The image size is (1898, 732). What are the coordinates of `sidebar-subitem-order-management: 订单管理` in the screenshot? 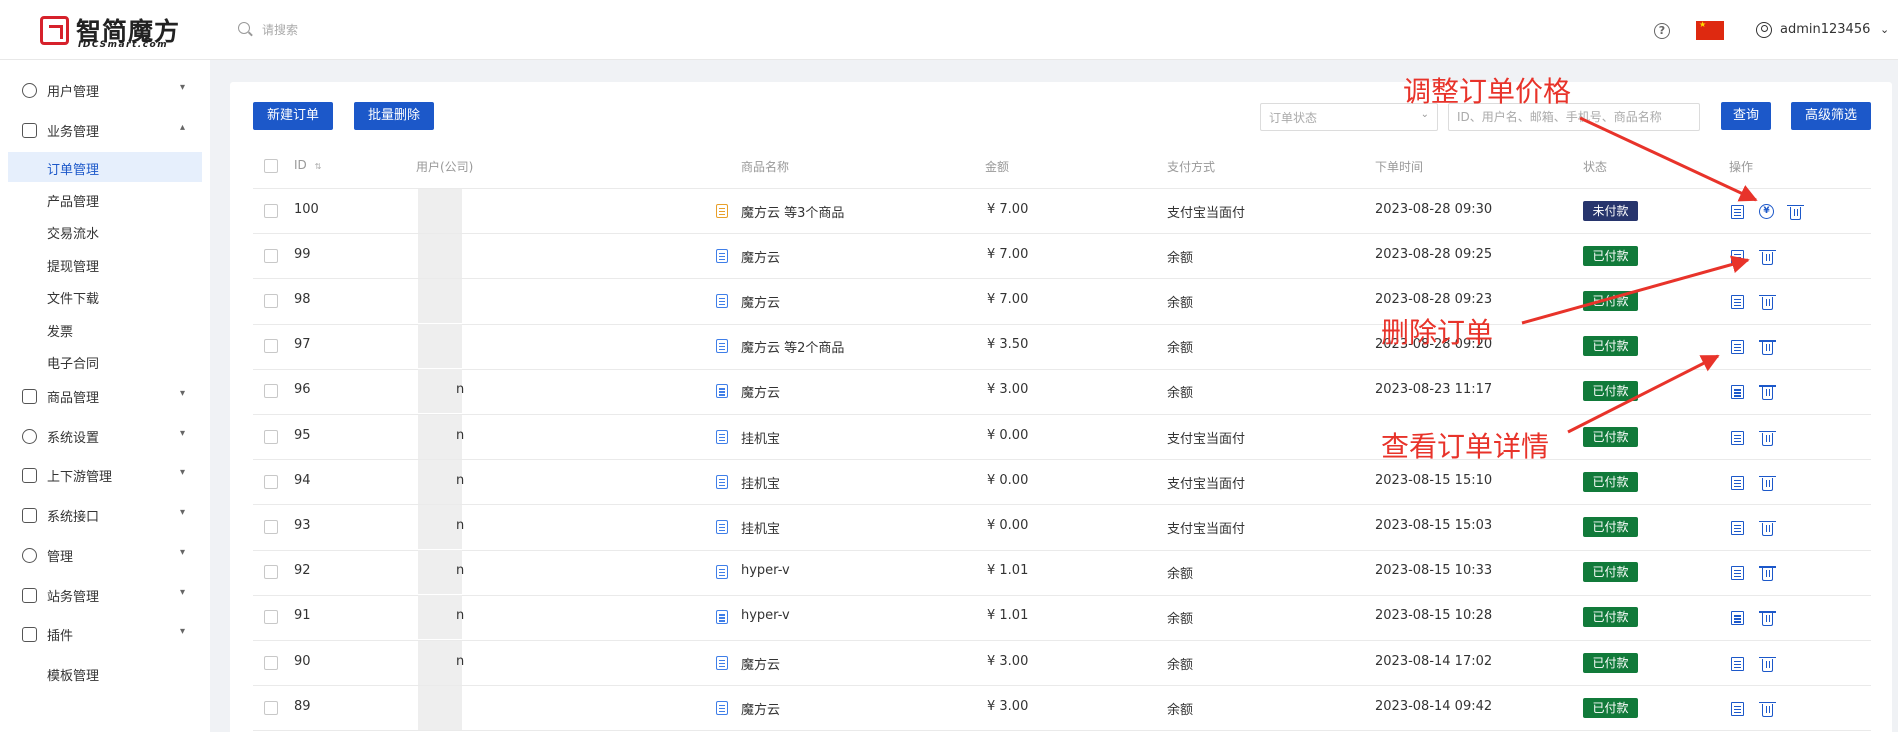 It's located at (105, 167).